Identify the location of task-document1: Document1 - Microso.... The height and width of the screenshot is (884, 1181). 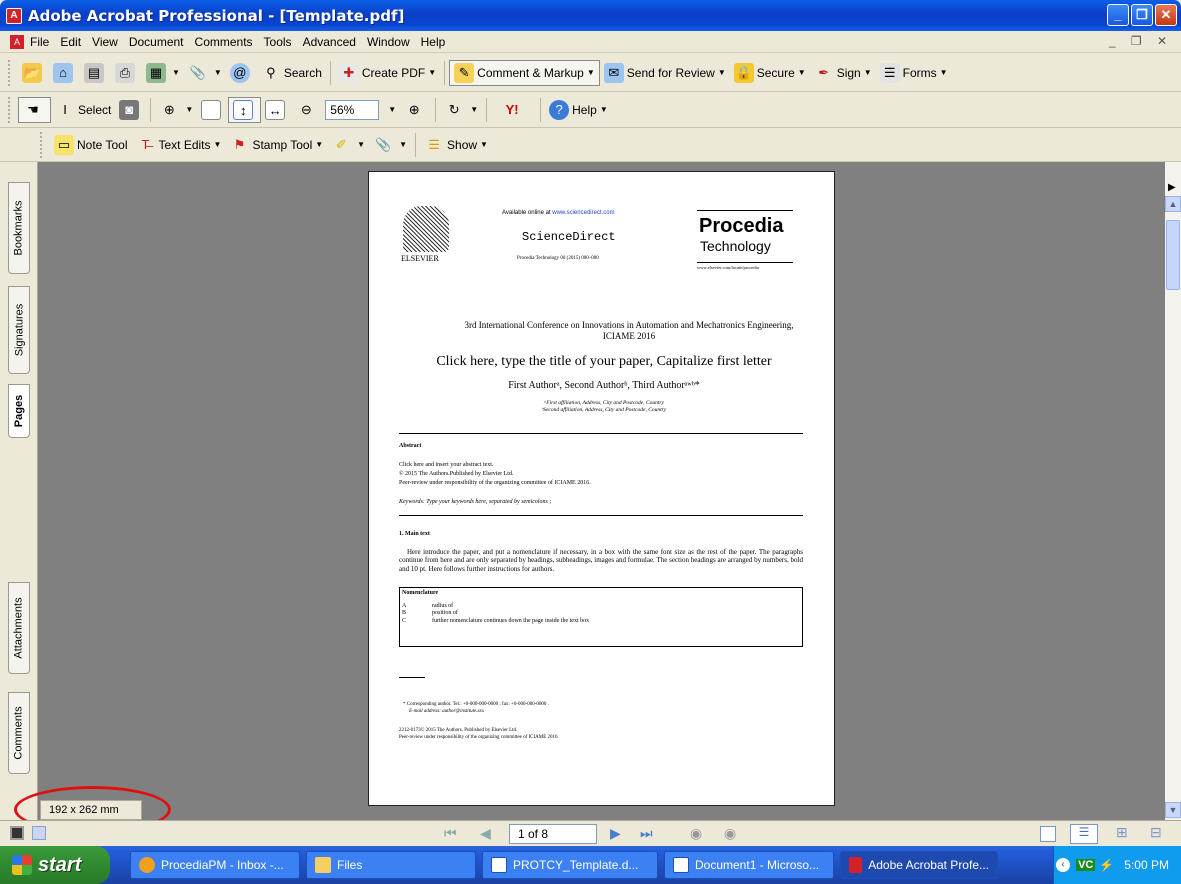
(749, 865).